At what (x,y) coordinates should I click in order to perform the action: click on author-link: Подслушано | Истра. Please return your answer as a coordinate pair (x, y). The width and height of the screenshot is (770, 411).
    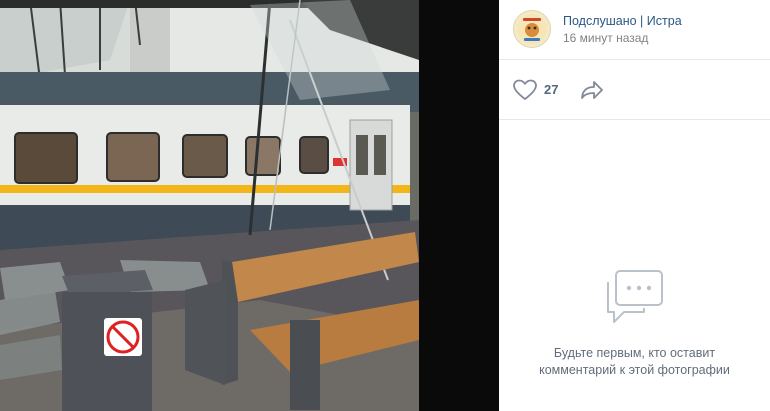
    Looking at the image, I should click on (622, 21).